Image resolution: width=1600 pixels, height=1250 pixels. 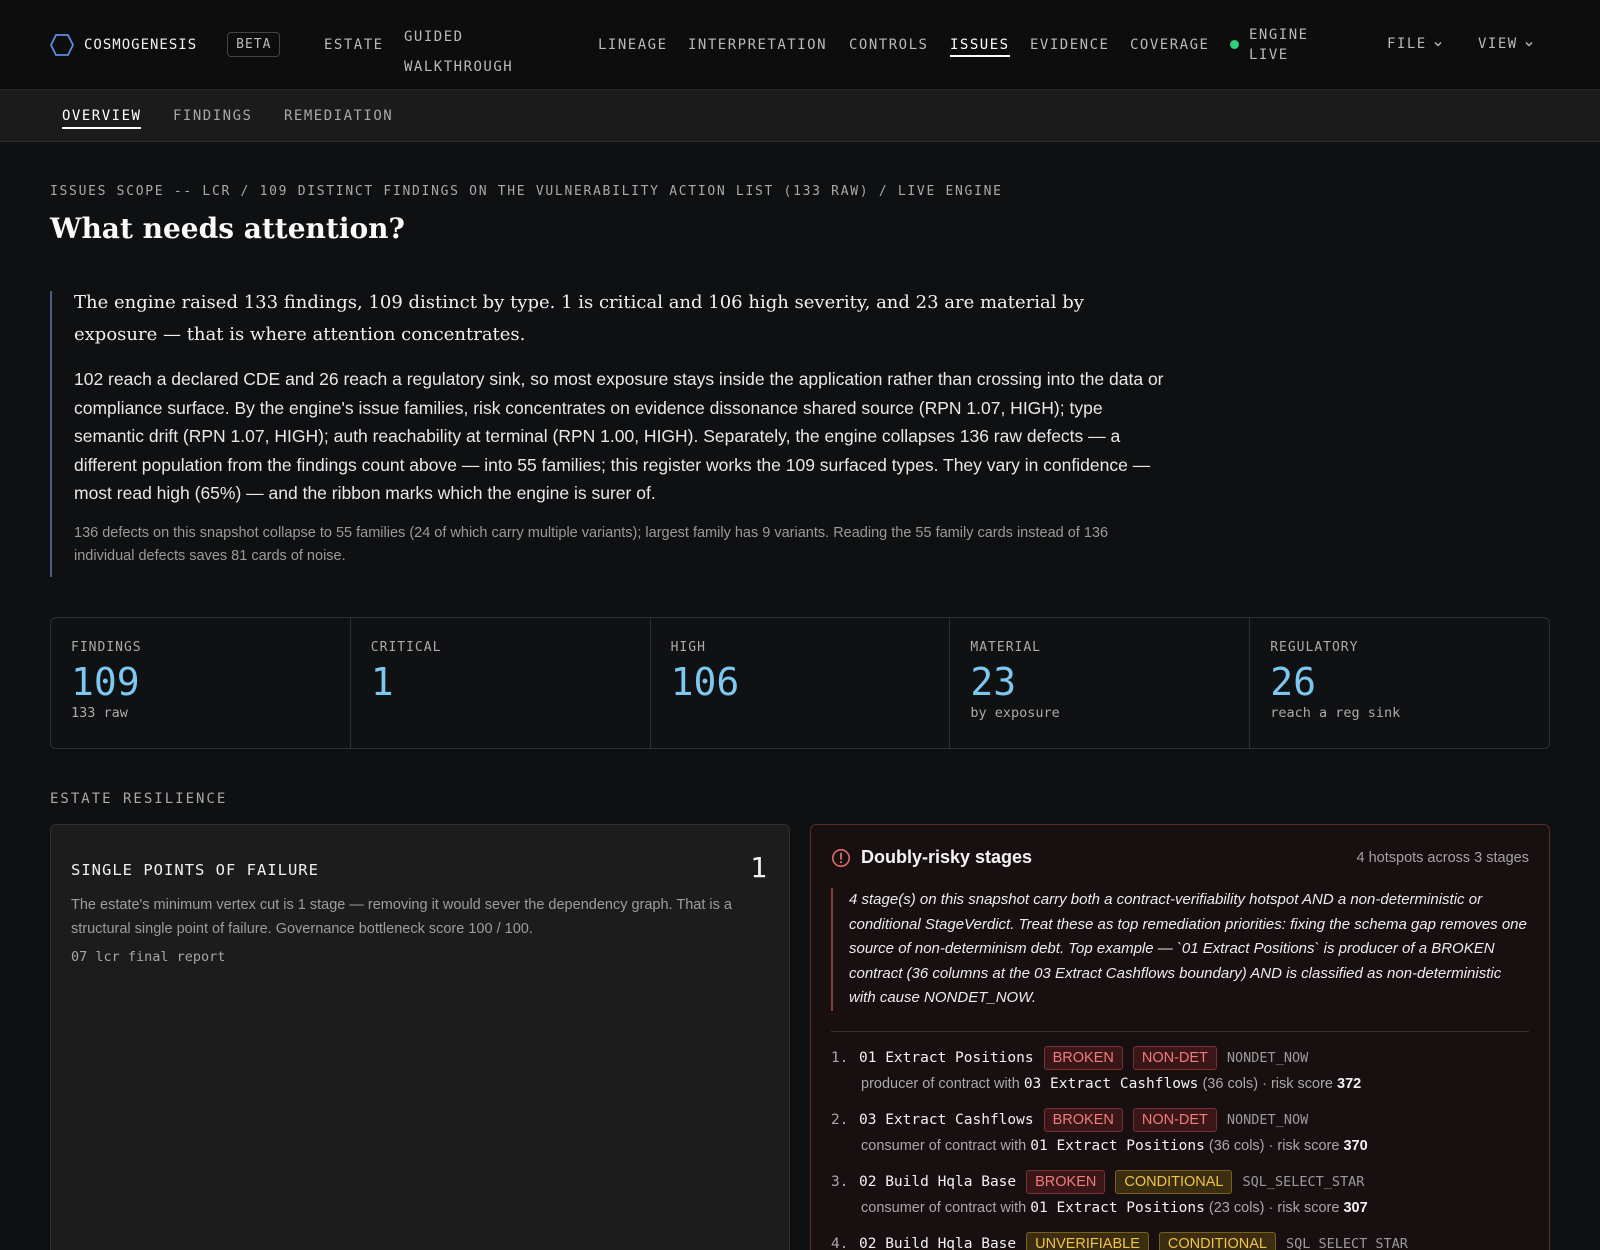 What do you see at coordinates (840, 1242) in the screenshot?
I see `item-number: 4.` at bounding box center [840, 1242].